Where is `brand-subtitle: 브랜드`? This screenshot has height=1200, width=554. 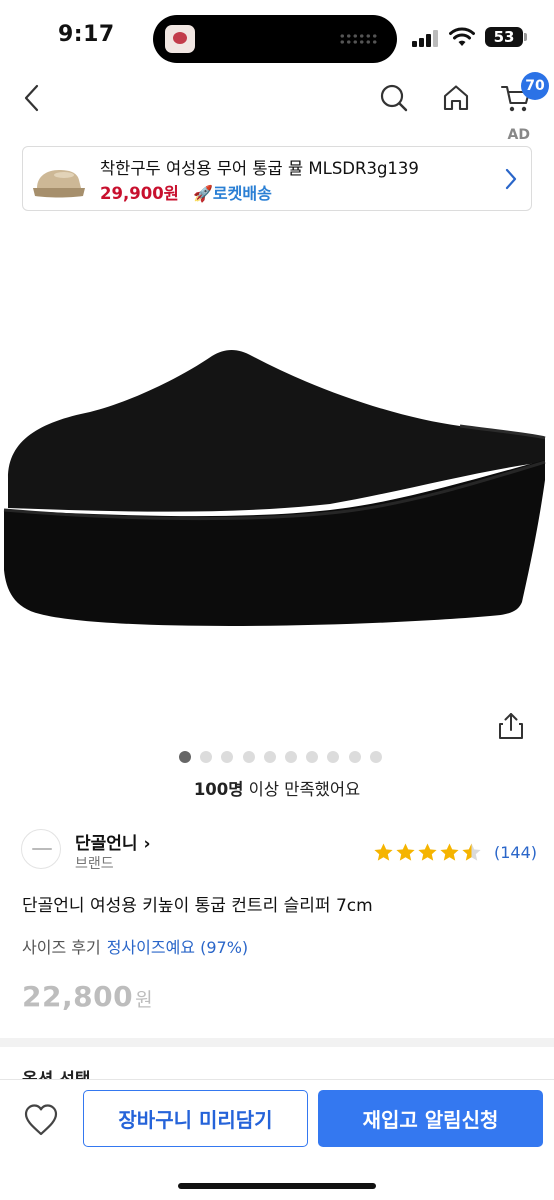
brand-subtitle: 브랜드 is located at coordinates (94, 864).